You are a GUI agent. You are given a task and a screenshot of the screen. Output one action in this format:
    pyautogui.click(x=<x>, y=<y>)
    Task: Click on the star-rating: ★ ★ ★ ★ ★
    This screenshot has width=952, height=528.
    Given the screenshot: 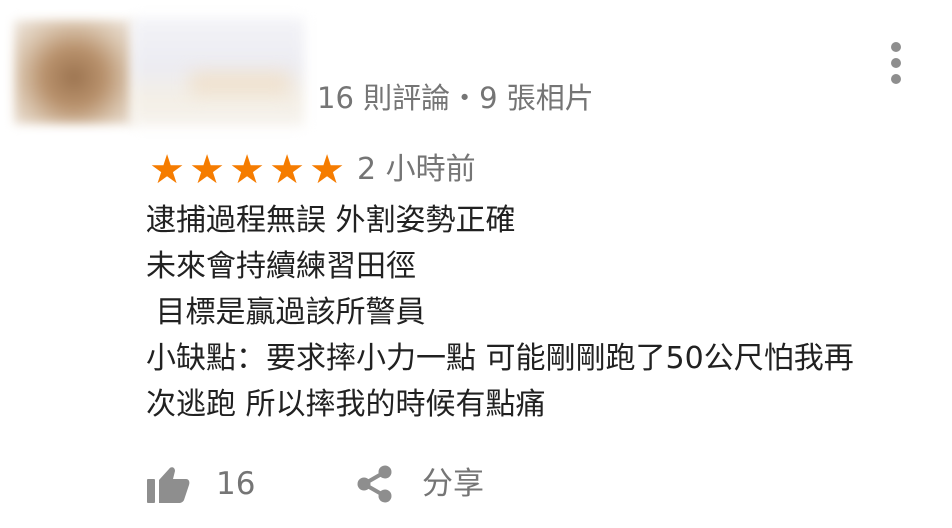 What is the action you would take?
    pyautogui.click(x=247, y=170)
    